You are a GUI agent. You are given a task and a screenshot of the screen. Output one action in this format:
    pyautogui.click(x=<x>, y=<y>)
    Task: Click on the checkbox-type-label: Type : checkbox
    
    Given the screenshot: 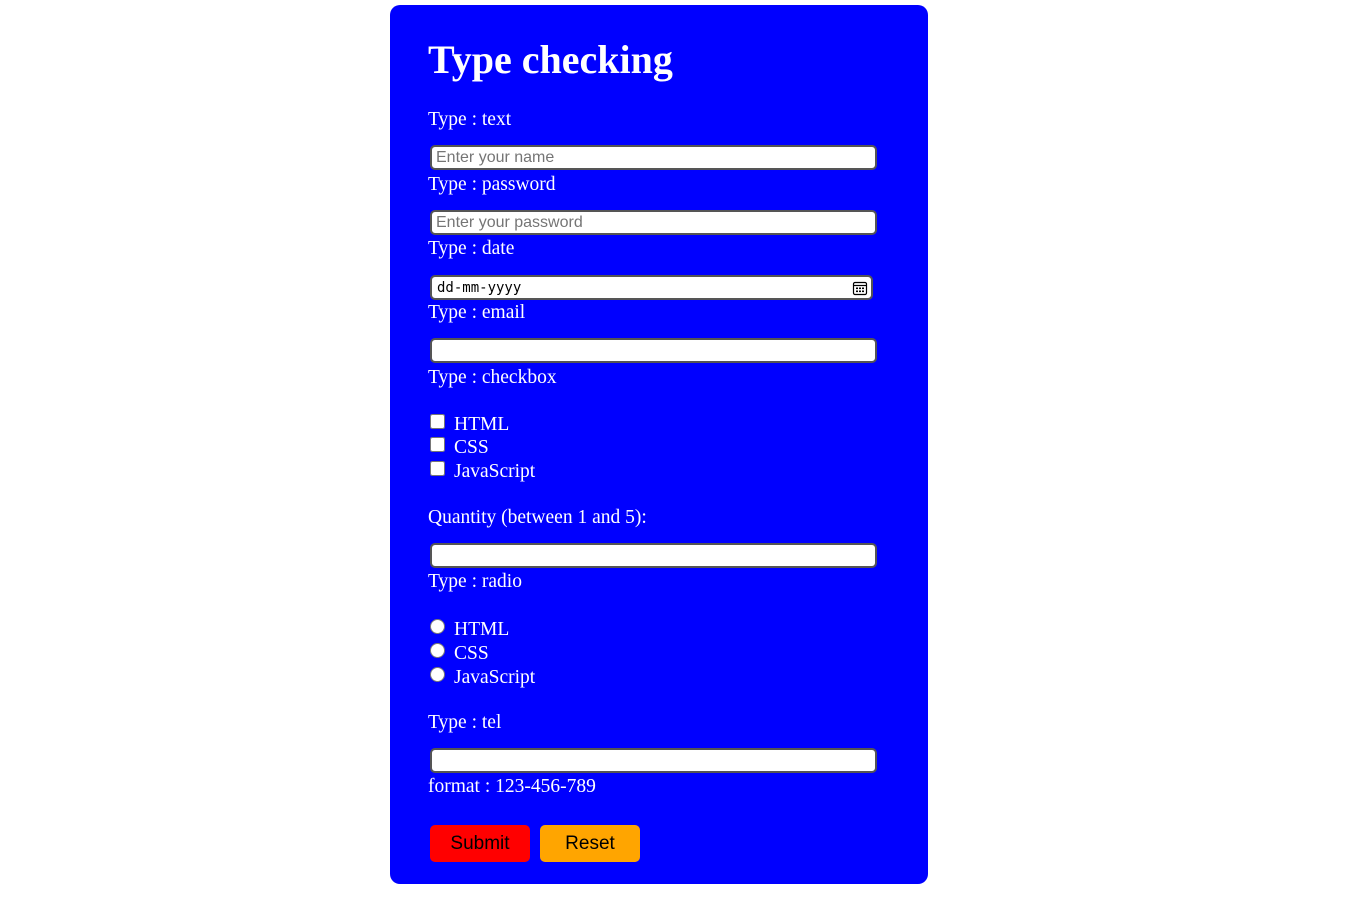 What is the action you would take?
    pyautogui.click(x=492, y=377)
    